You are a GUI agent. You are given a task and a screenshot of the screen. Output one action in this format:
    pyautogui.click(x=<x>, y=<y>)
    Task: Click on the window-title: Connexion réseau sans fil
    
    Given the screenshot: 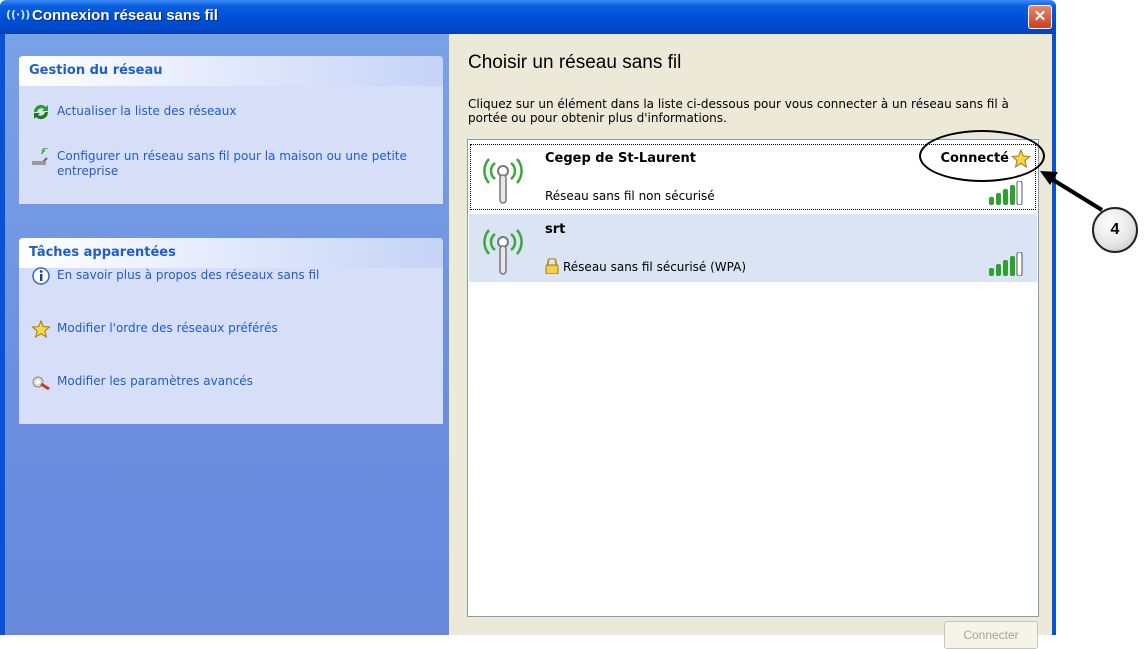 What is the action you would take?
    pyautogui.click(x=125, y=15)
    